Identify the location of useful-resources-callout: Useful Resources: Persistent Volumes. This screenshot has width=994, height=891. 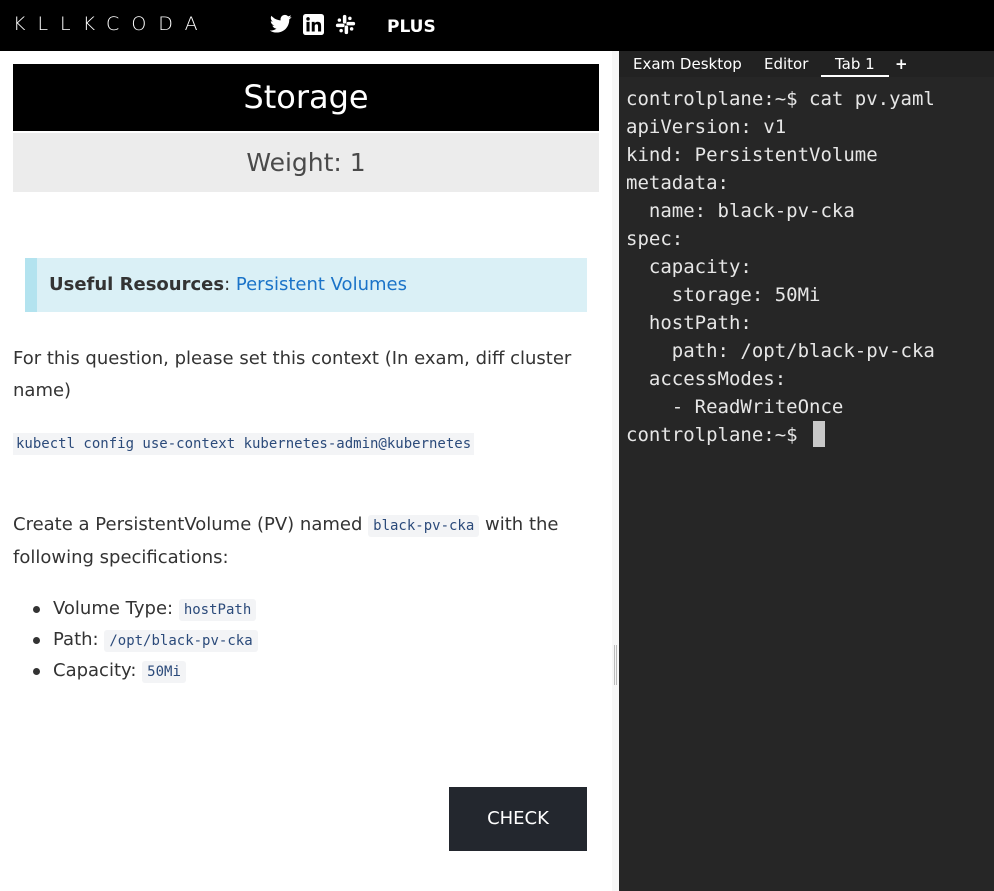
(306, 285).